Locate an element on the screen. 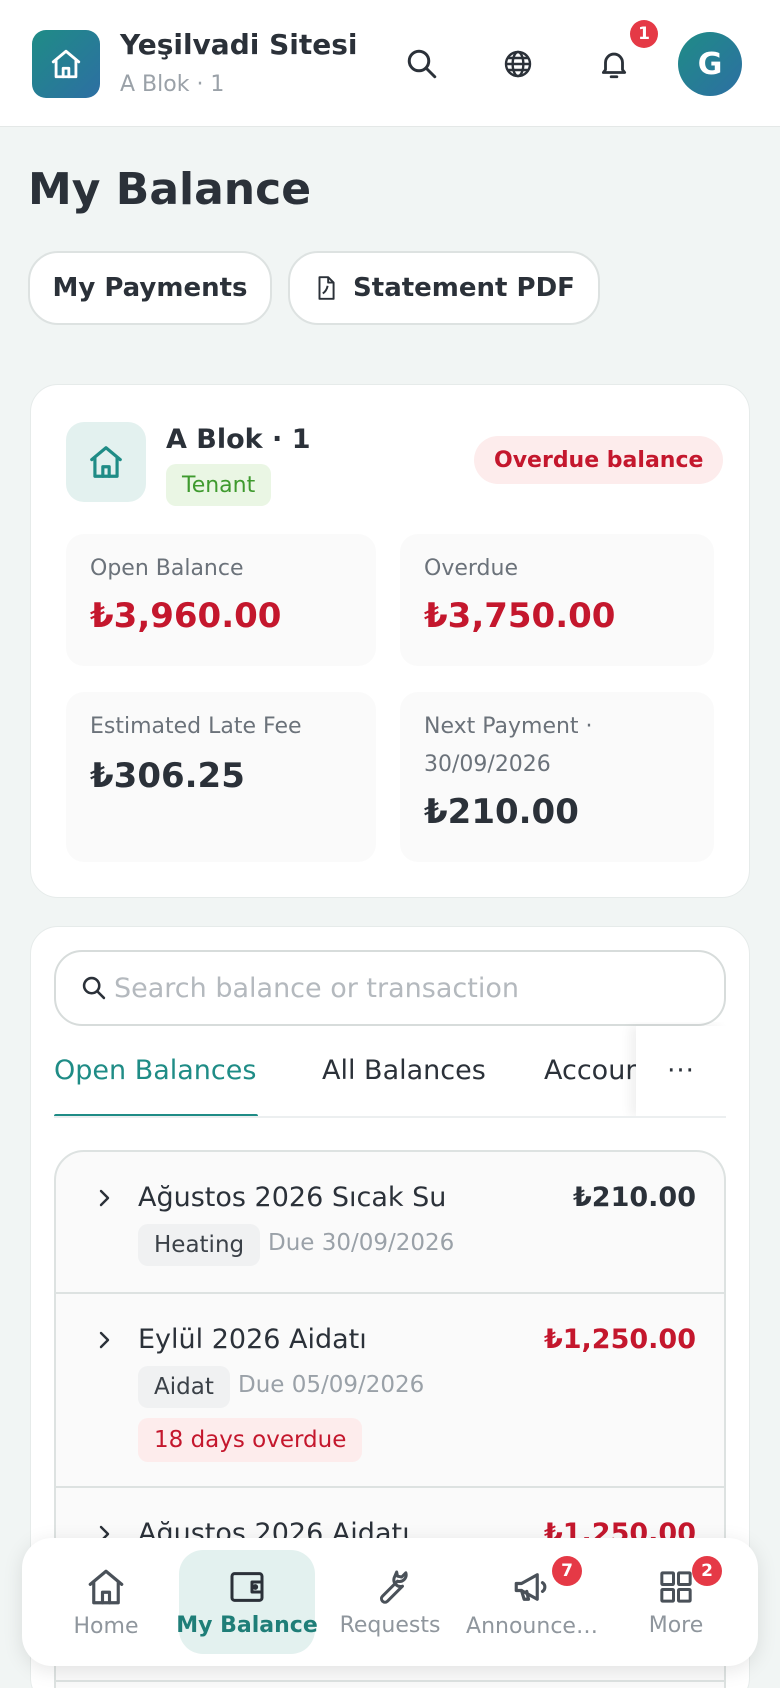  site-unit: A Blok · 1 is located at coordinates (172, 84).